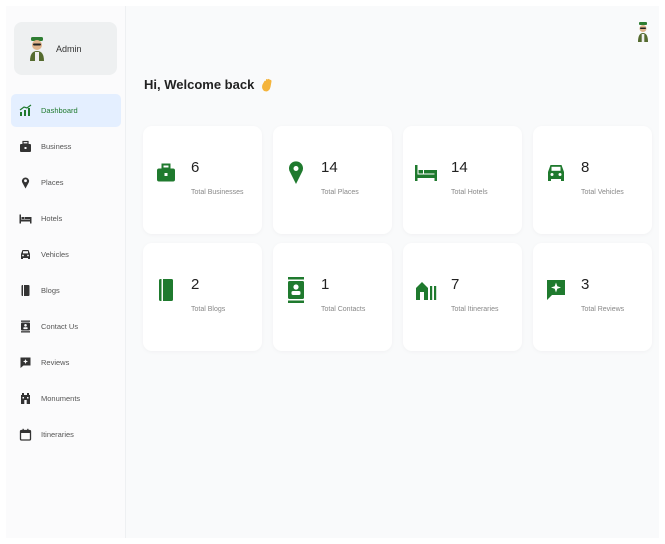  Describe the element at coordinates (66, 290) in the screenshot. I see `sidebar-item-blogs: Blogs` at that location.